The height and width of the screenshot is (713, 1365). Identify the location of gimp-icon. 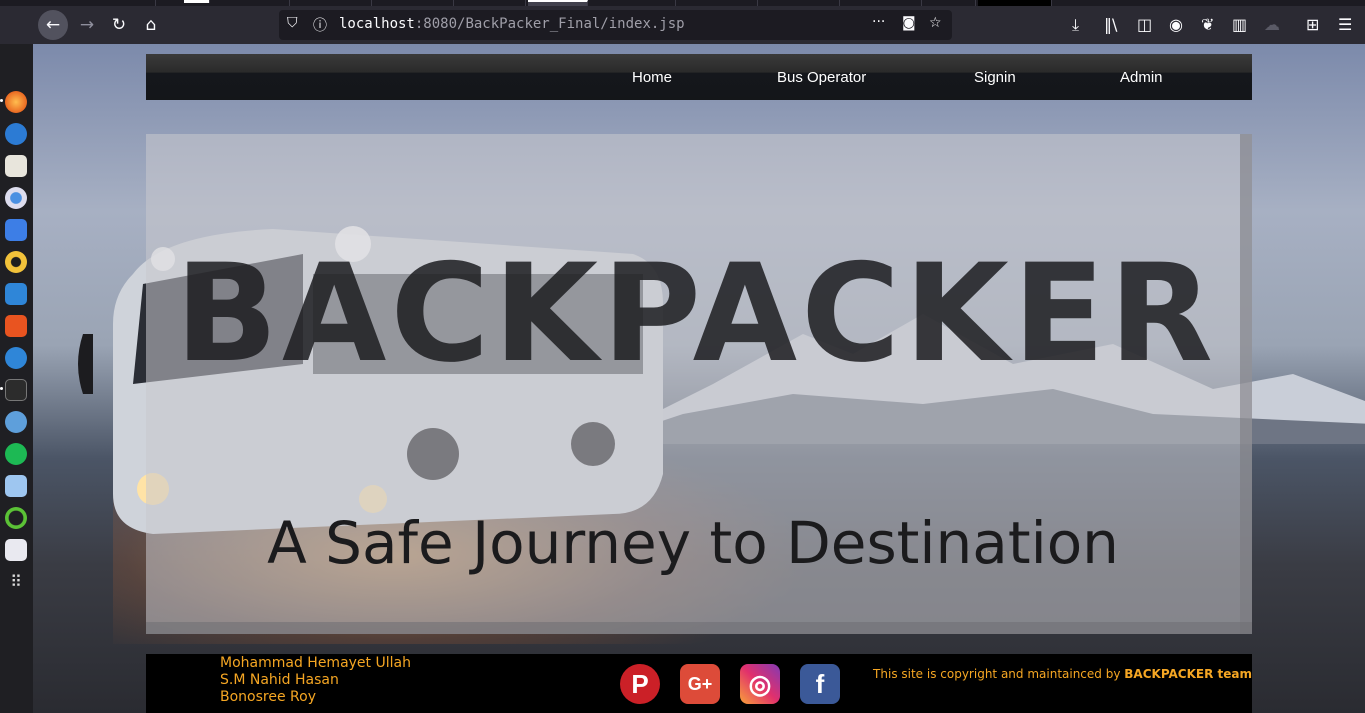
(16, 422).